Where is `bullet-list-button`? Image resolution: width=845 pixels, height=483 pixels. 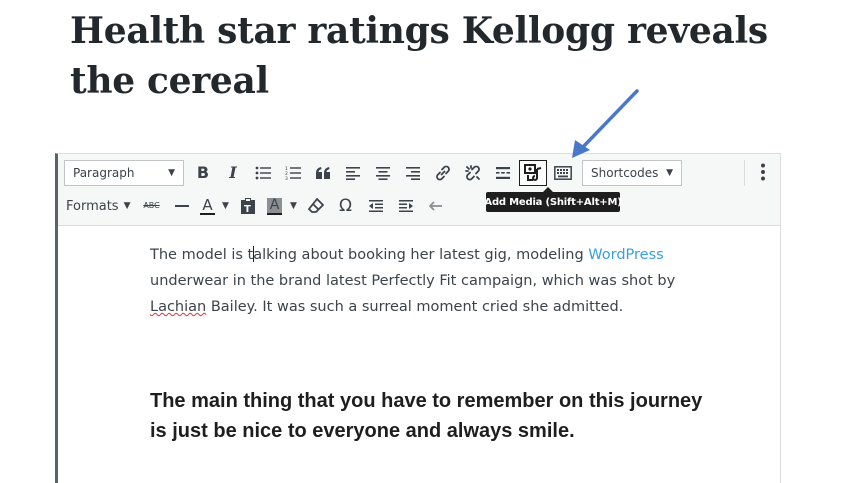
bullet-list-button is located at coordinates (263, 173).